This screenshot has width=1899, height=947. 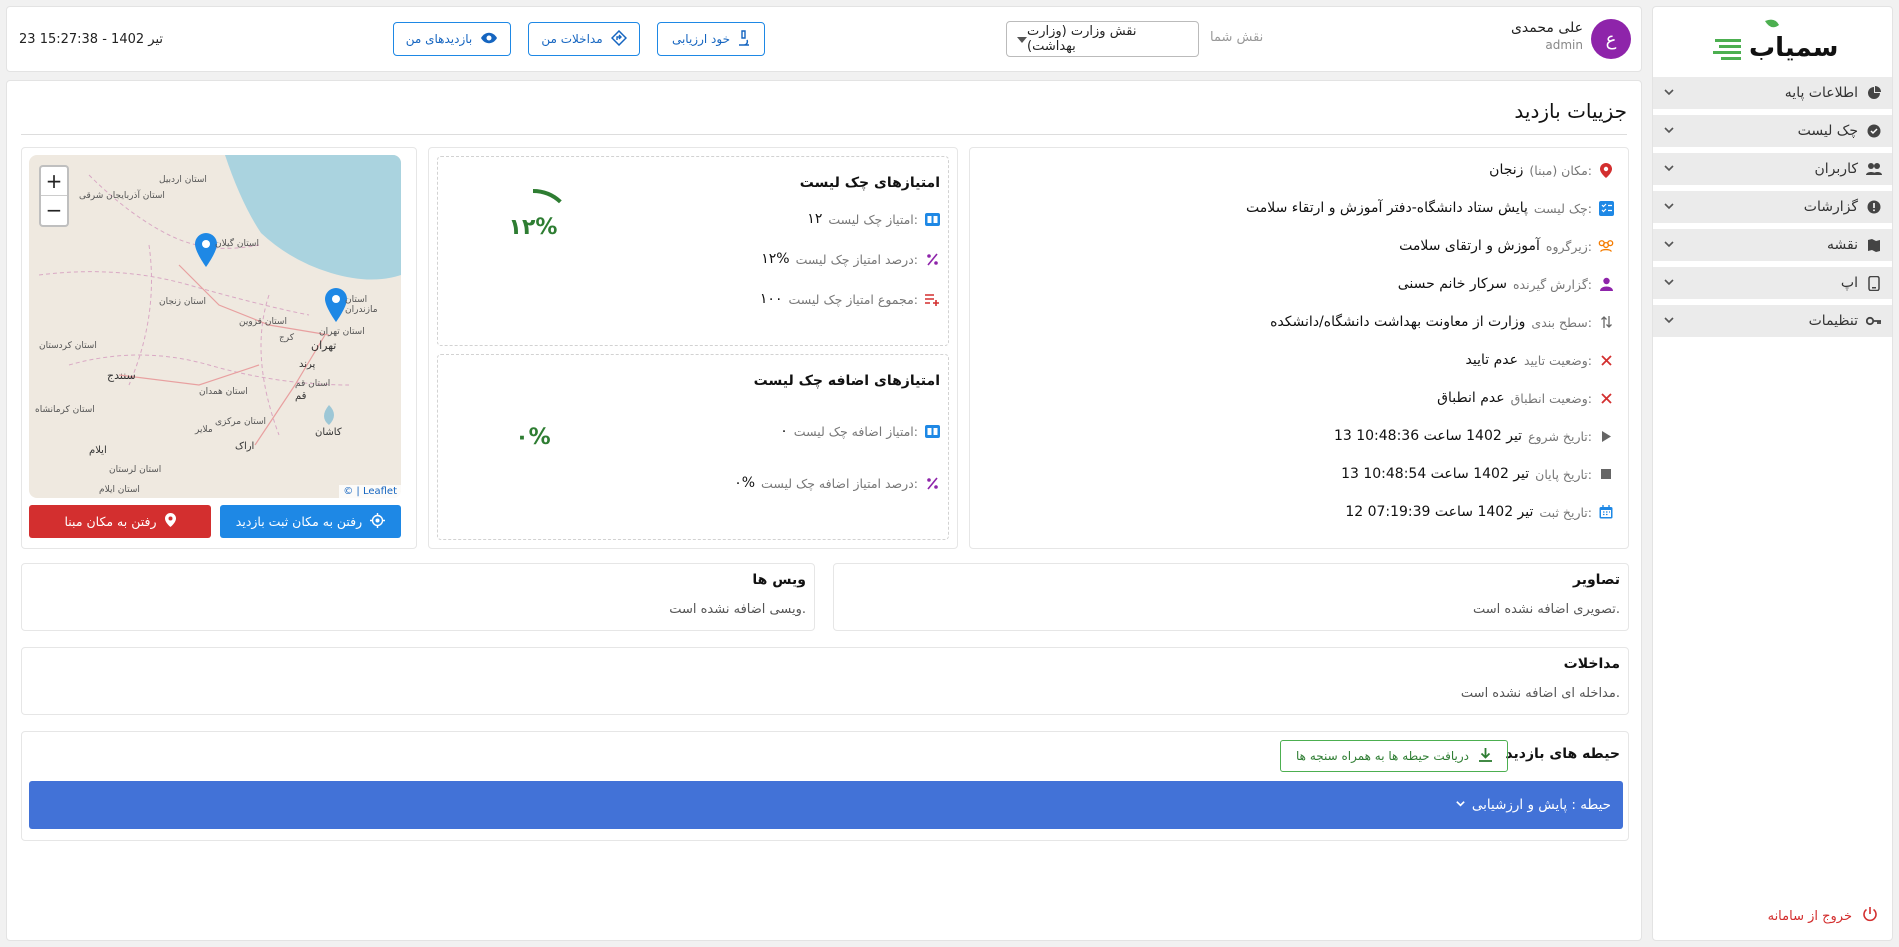 I want to click on map-label: استان کردستان, so click(x=68, y=346).